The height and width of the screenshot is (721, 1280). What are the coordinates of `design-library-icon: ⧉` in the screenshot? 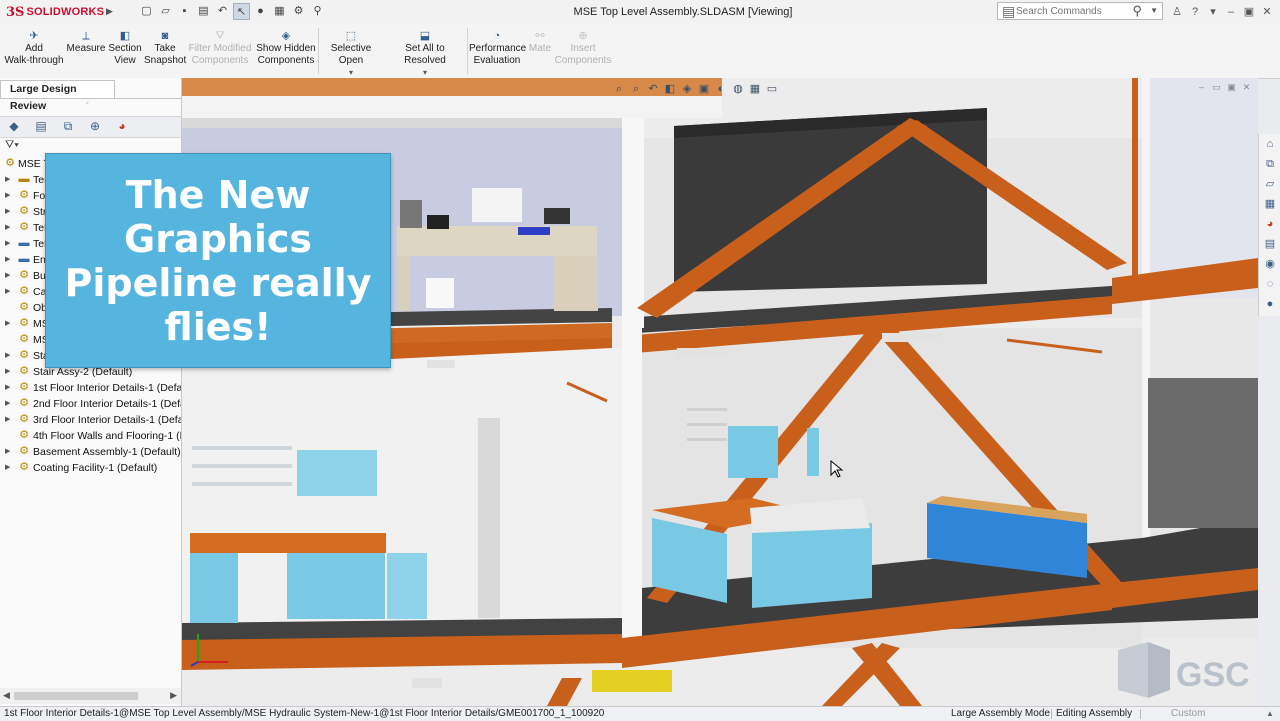 It's located at (1270, 164).